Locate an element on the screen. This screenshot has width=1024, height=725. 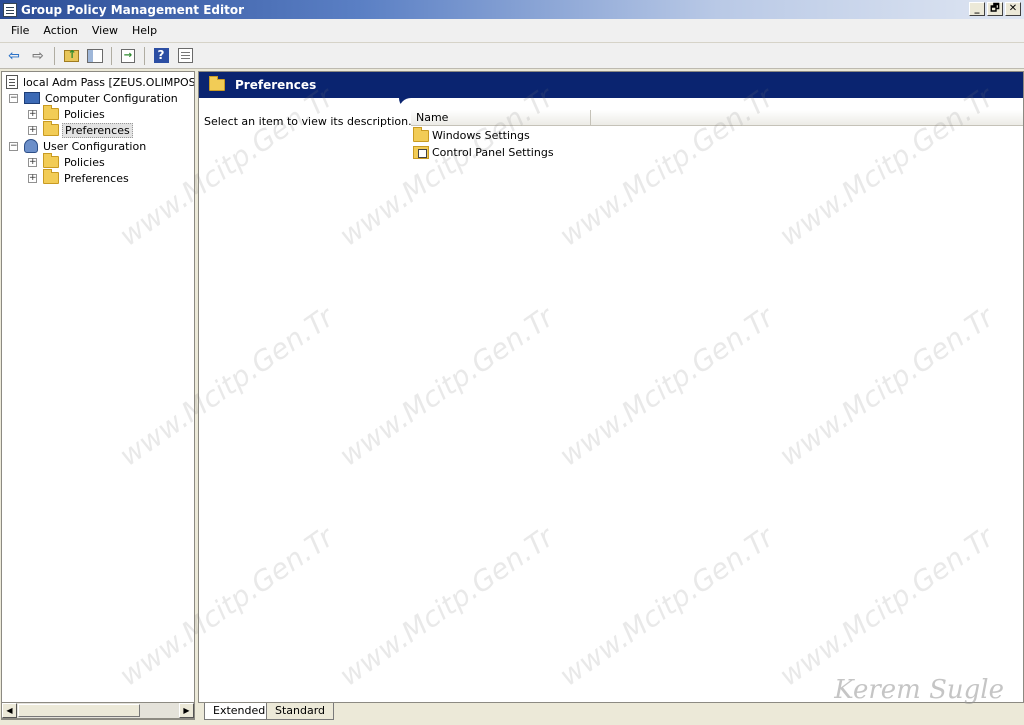
tree-item-uc-preferences: Preferences is located at coordinates (87, 177).